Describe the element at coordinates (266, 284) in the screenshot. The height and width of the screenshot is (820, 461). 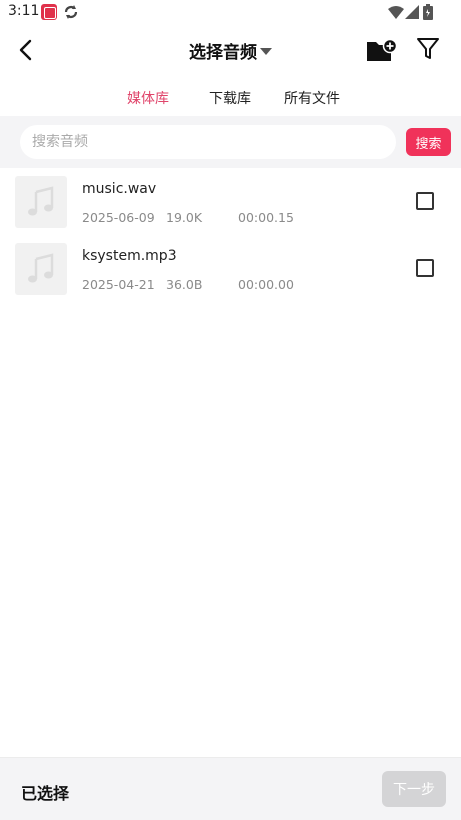
I see `file-duration: 00:00.00` at that location.